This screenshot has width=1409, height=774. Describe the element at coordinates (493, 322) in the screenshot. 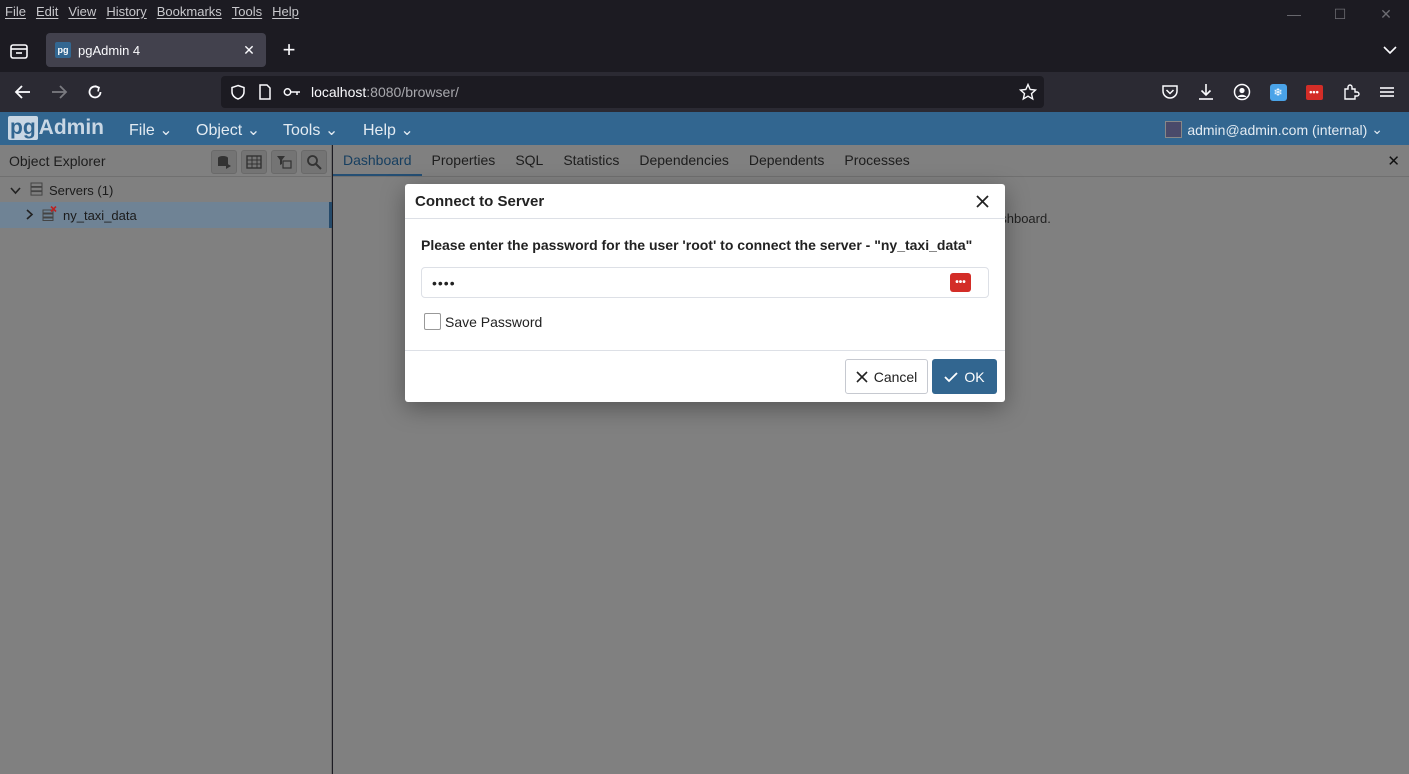

I see `save-password-label: Save Password` at that location.